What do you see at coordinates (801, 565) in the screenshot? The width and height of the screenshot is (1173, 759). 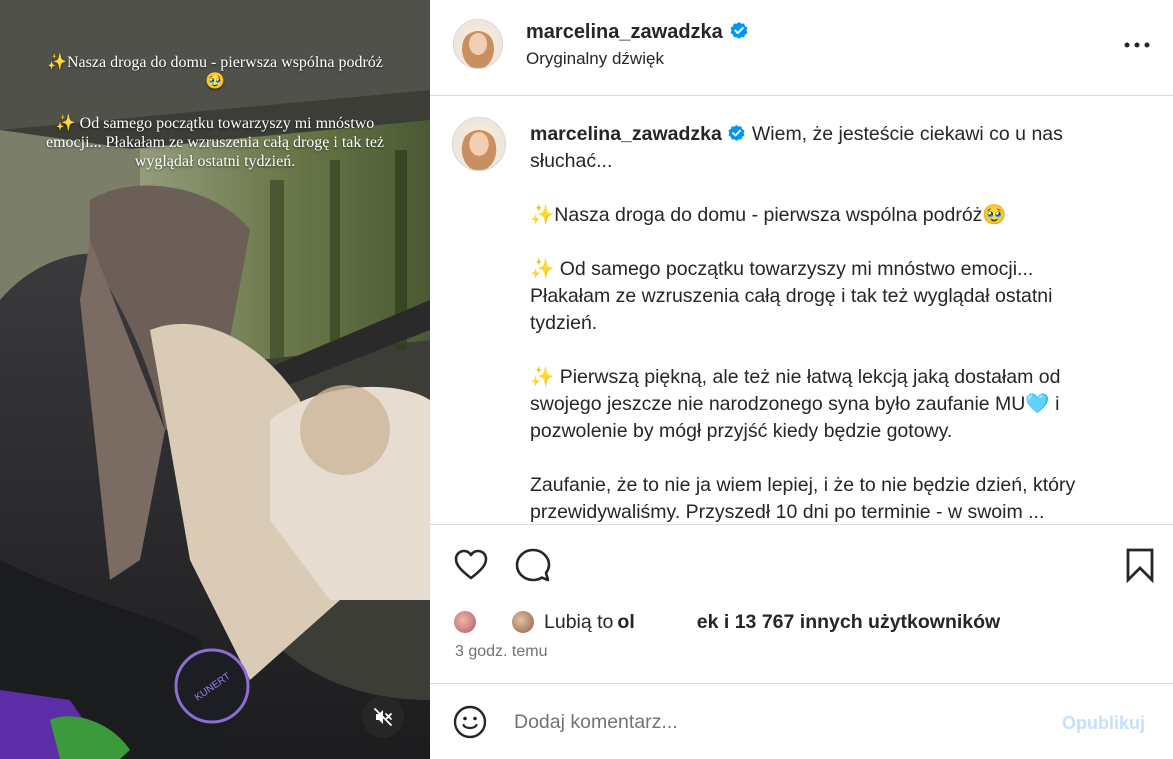 I see `post-actions` at bounding box center [801, 565].